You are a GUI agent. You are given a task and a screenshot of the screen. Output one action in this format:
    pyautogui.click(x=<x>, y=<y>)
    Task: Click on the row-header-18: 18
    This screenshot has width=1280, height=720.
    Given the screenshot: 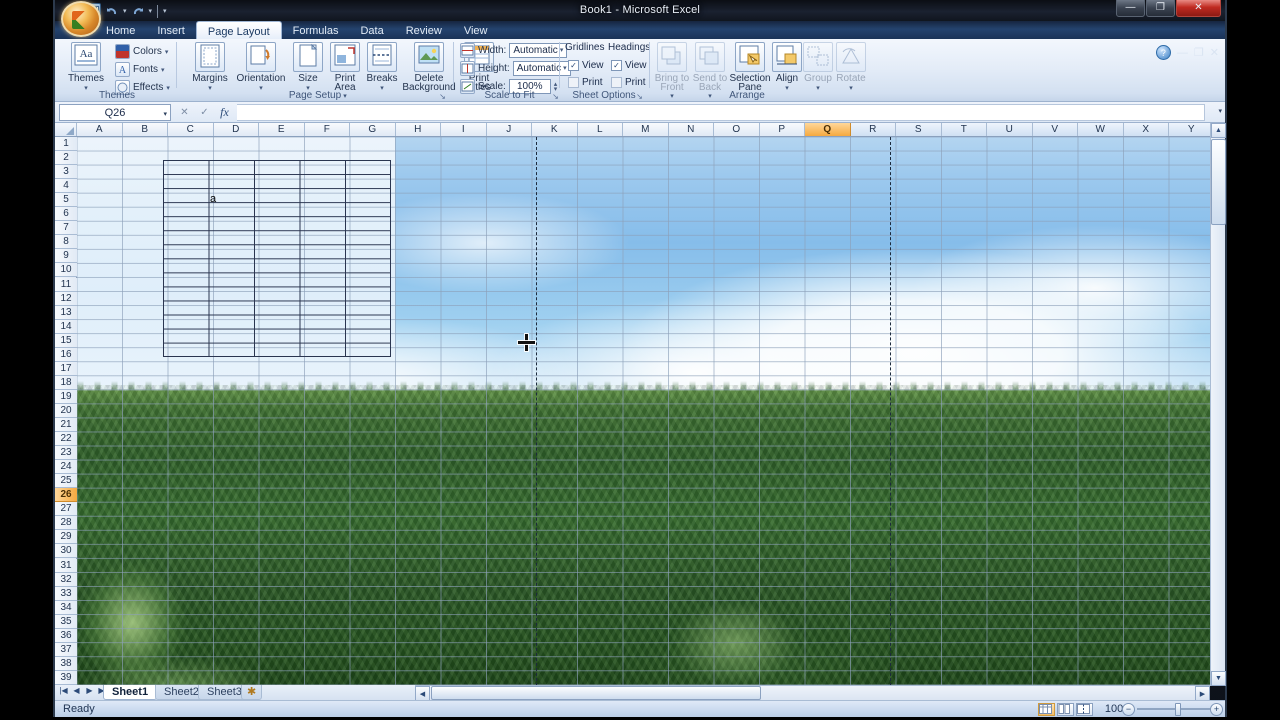 What is the action you would take?
    pyautogui.click(x=66, y=382)
    